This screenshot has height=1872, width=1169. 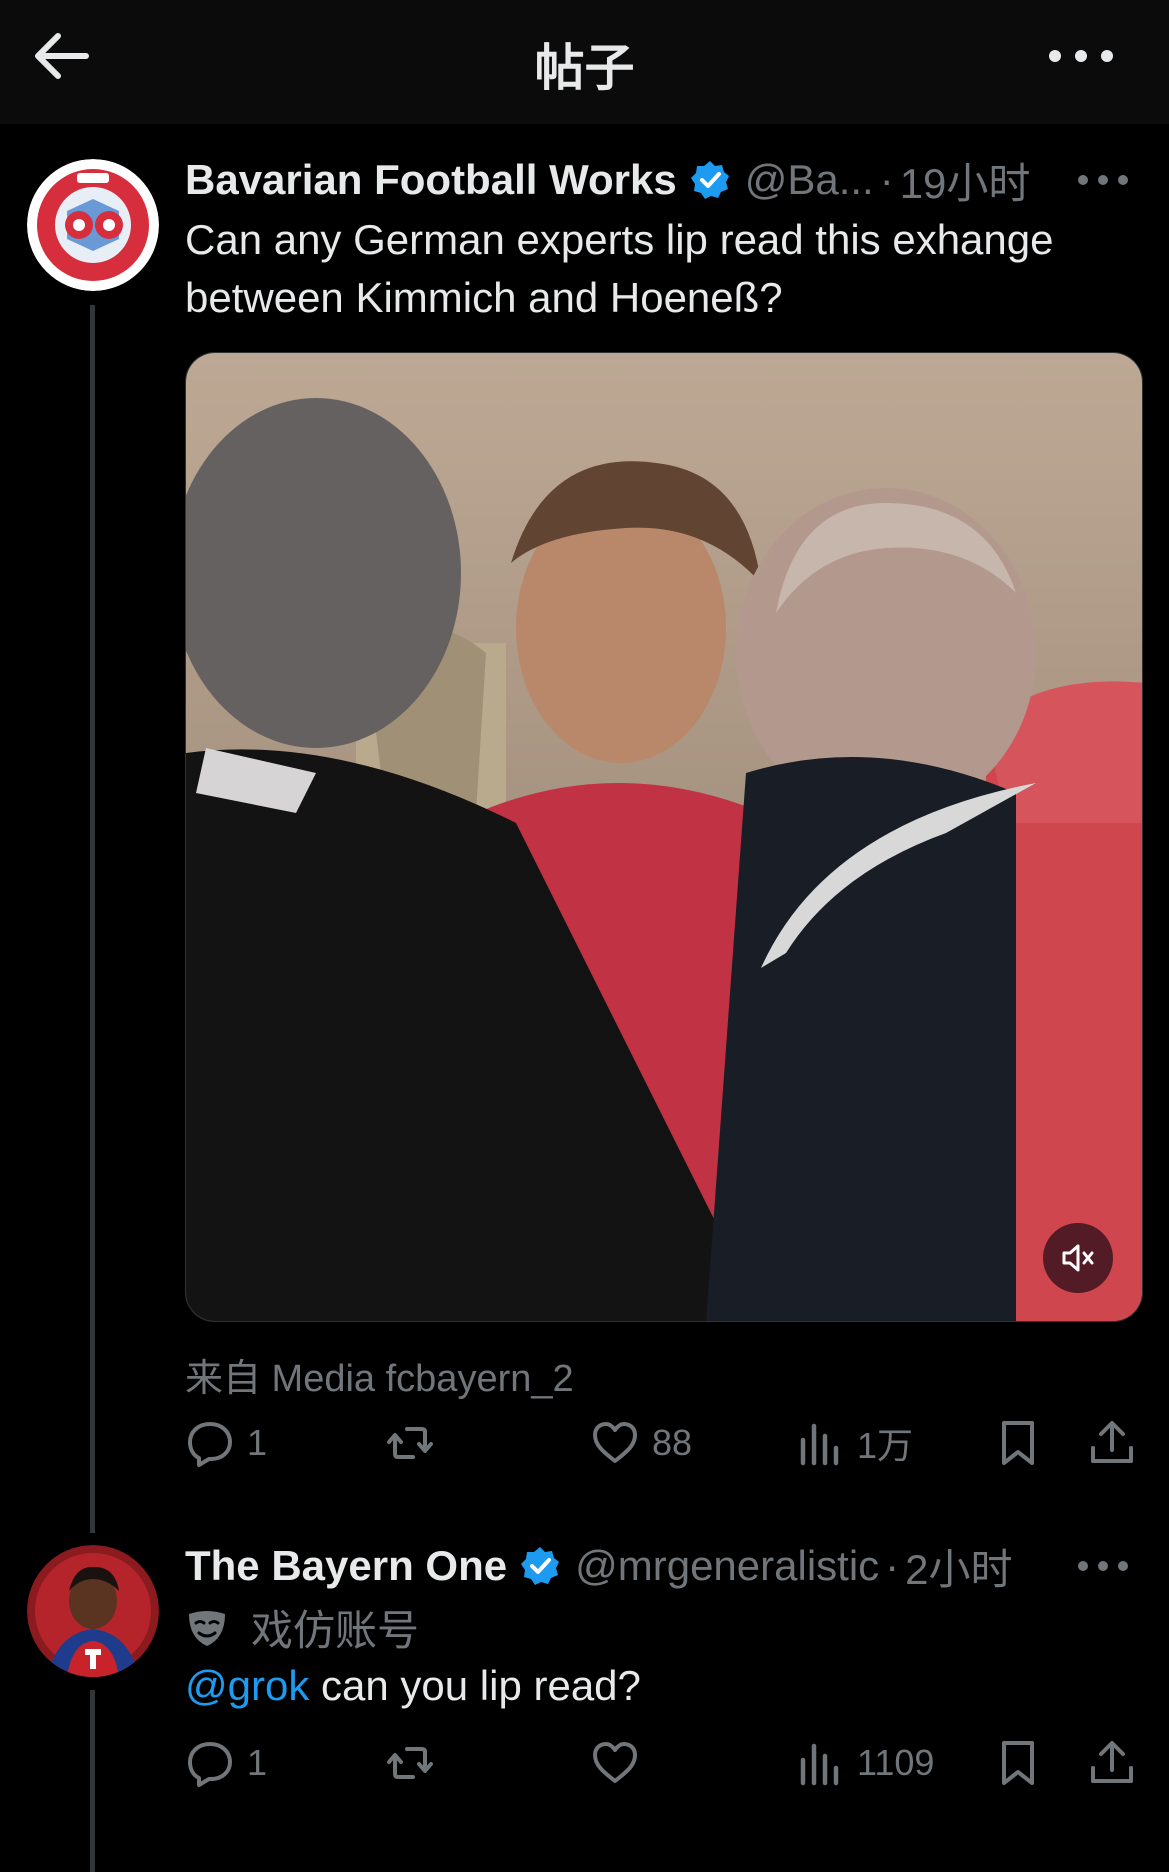 I want to click on views-count: 1109, so click(x=896, y=1762).